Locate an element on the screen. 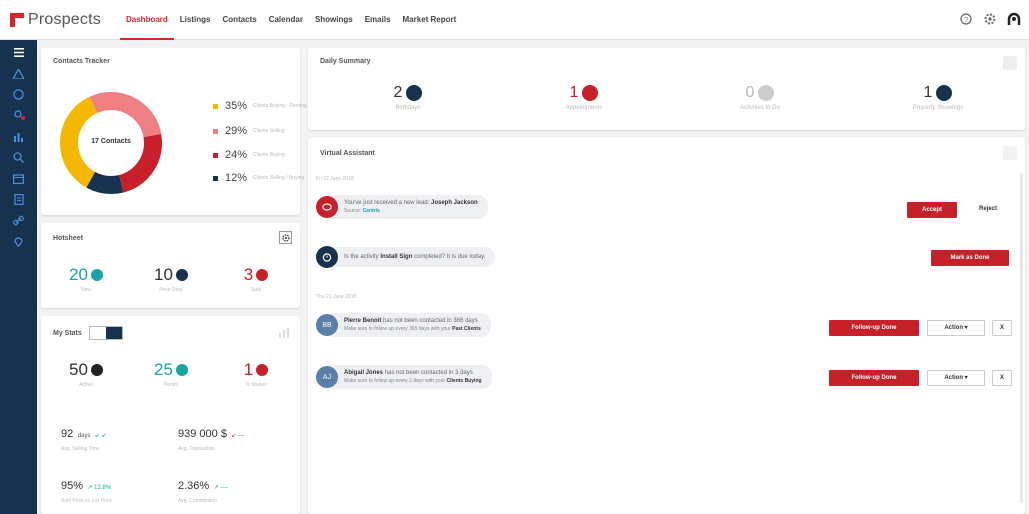  summary-appointments-label: Appointments is located at coordinates (584, 108).